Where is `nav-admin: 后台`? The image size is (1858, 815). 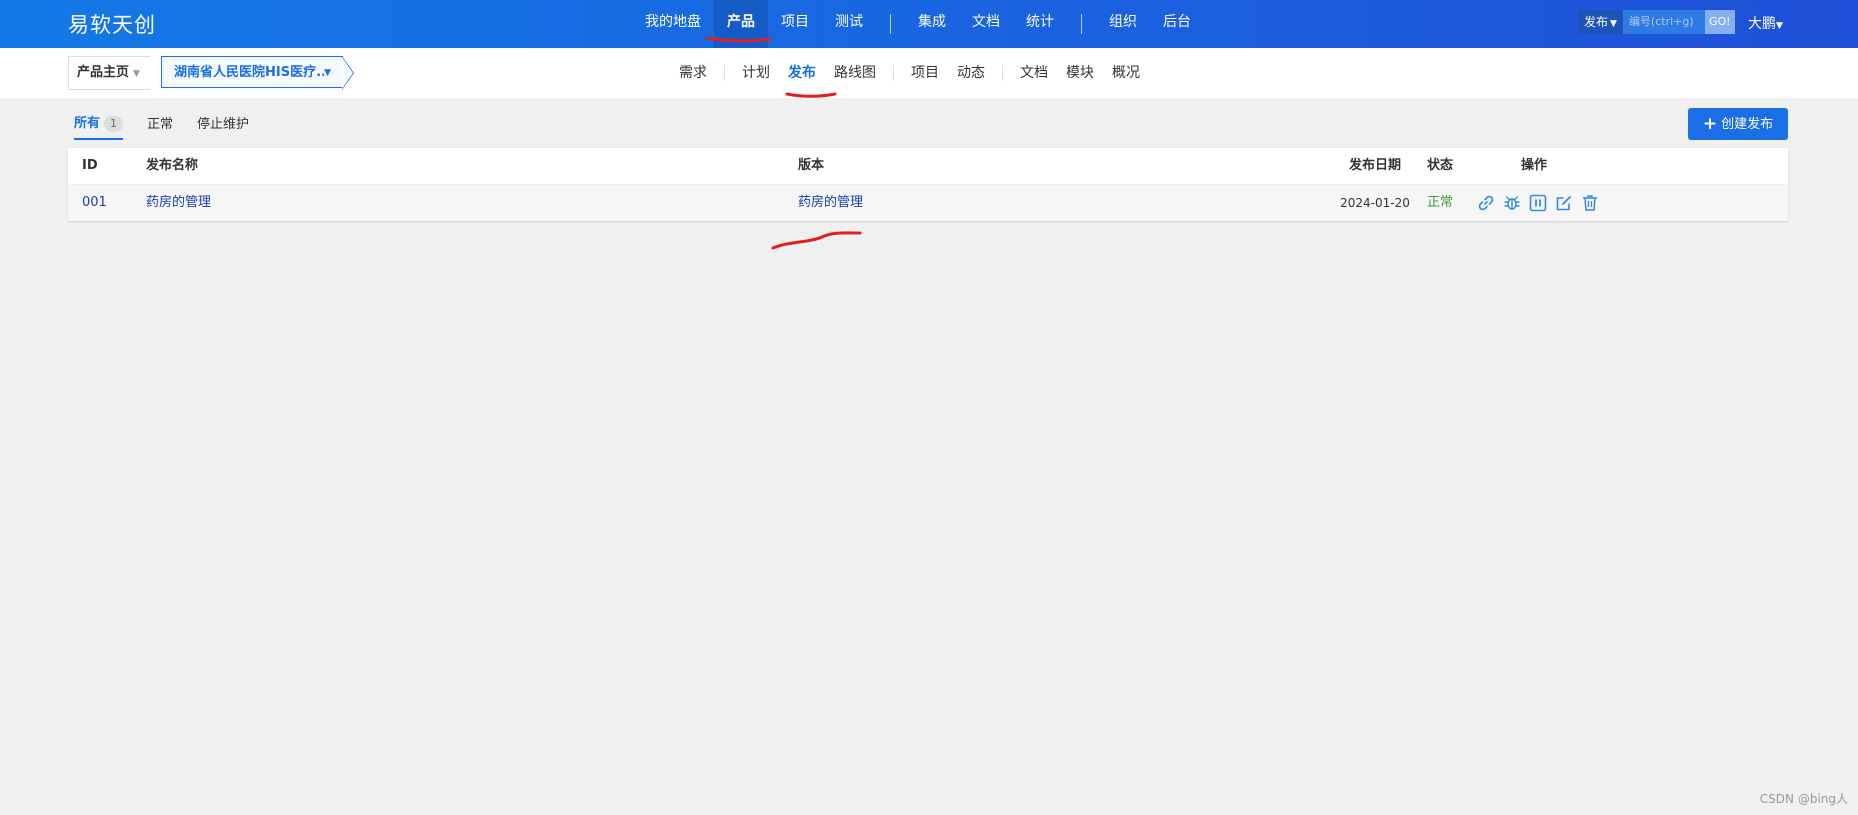
nav-admin: 后台 is located at coordinates (1177, 24).